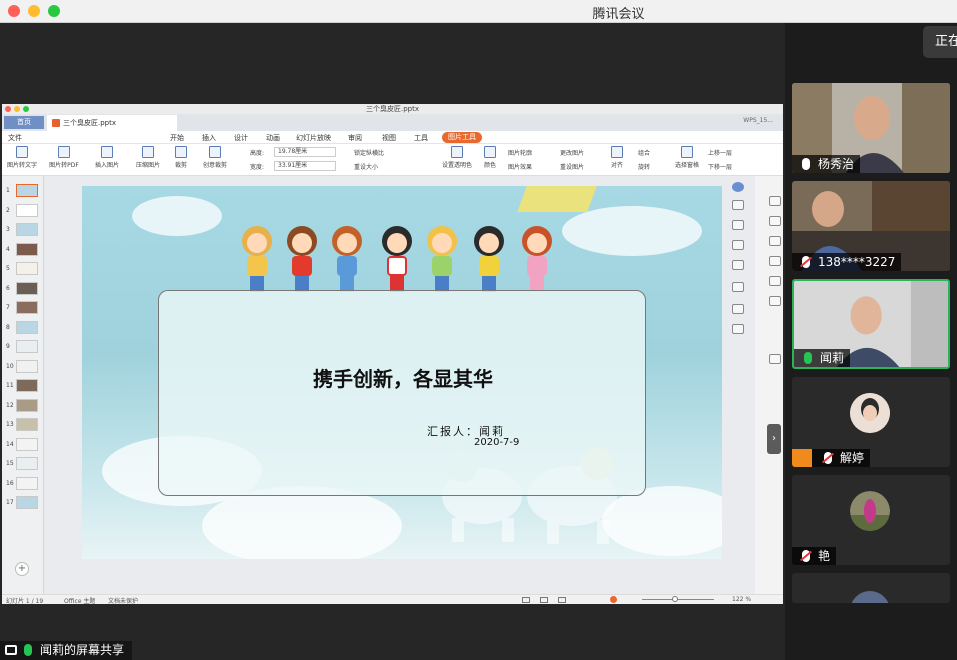 The height and width of the screenshot is (660, 957). Describe the element at coordinates (22, 569) in the screenshot. I see `add-slide-button: +` at that location.